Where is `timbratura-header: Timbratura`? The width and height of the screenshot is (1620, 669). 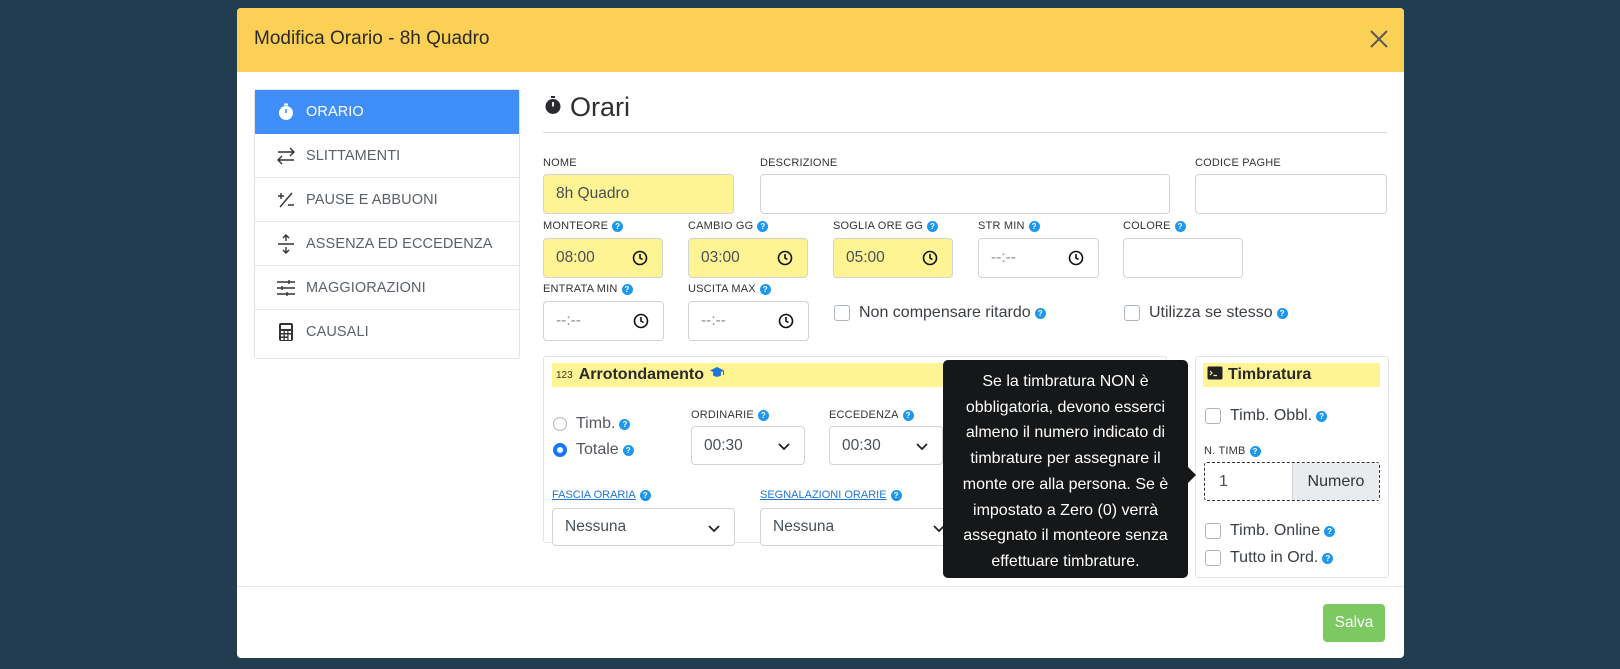 timbratura-header: Timbratura is located at coordinates (1291, 375).